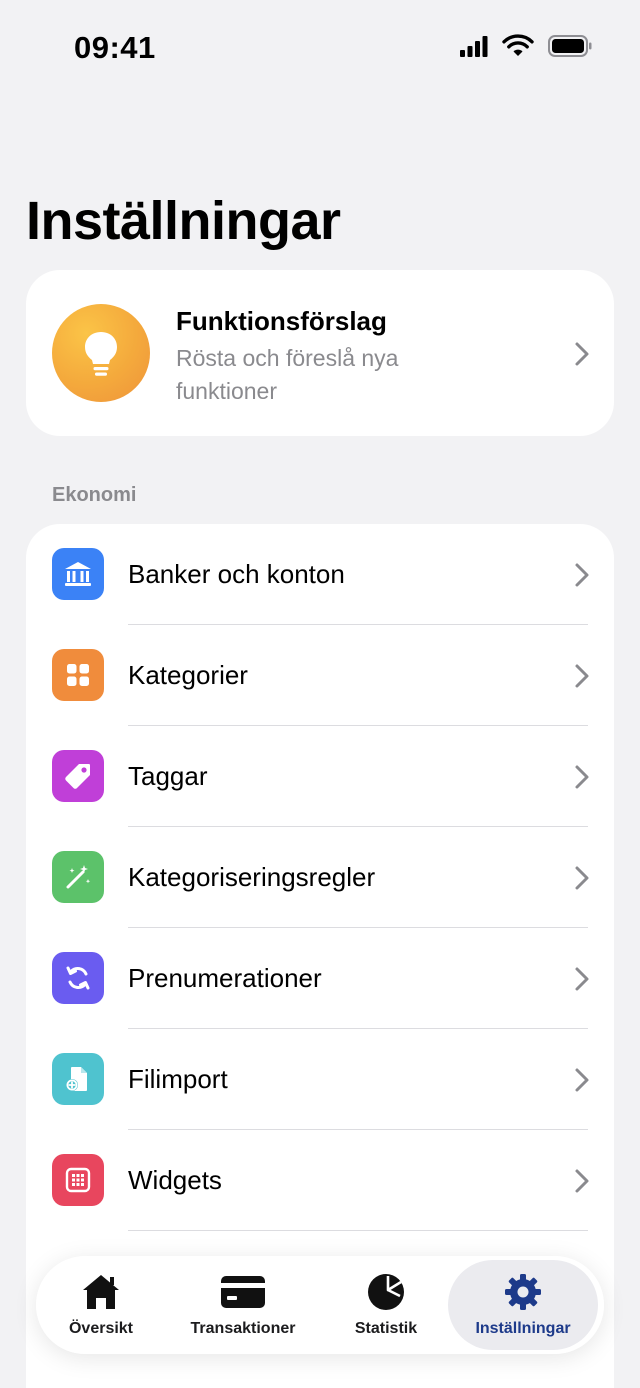  Describe the element at coordinates (101, 353) in the screenshot. I see `lightbulb-icon` at that location.